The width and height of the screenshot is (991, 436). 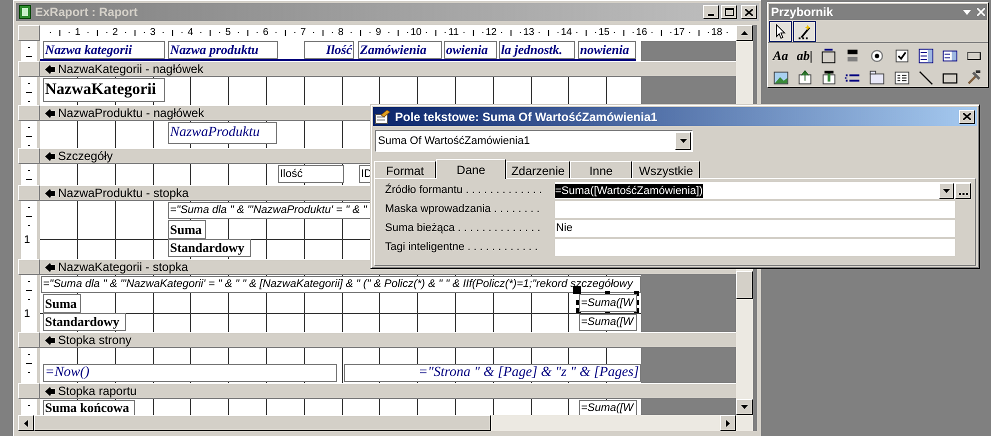 I want to click on property-value: Nie, so click(x=564, y=228).